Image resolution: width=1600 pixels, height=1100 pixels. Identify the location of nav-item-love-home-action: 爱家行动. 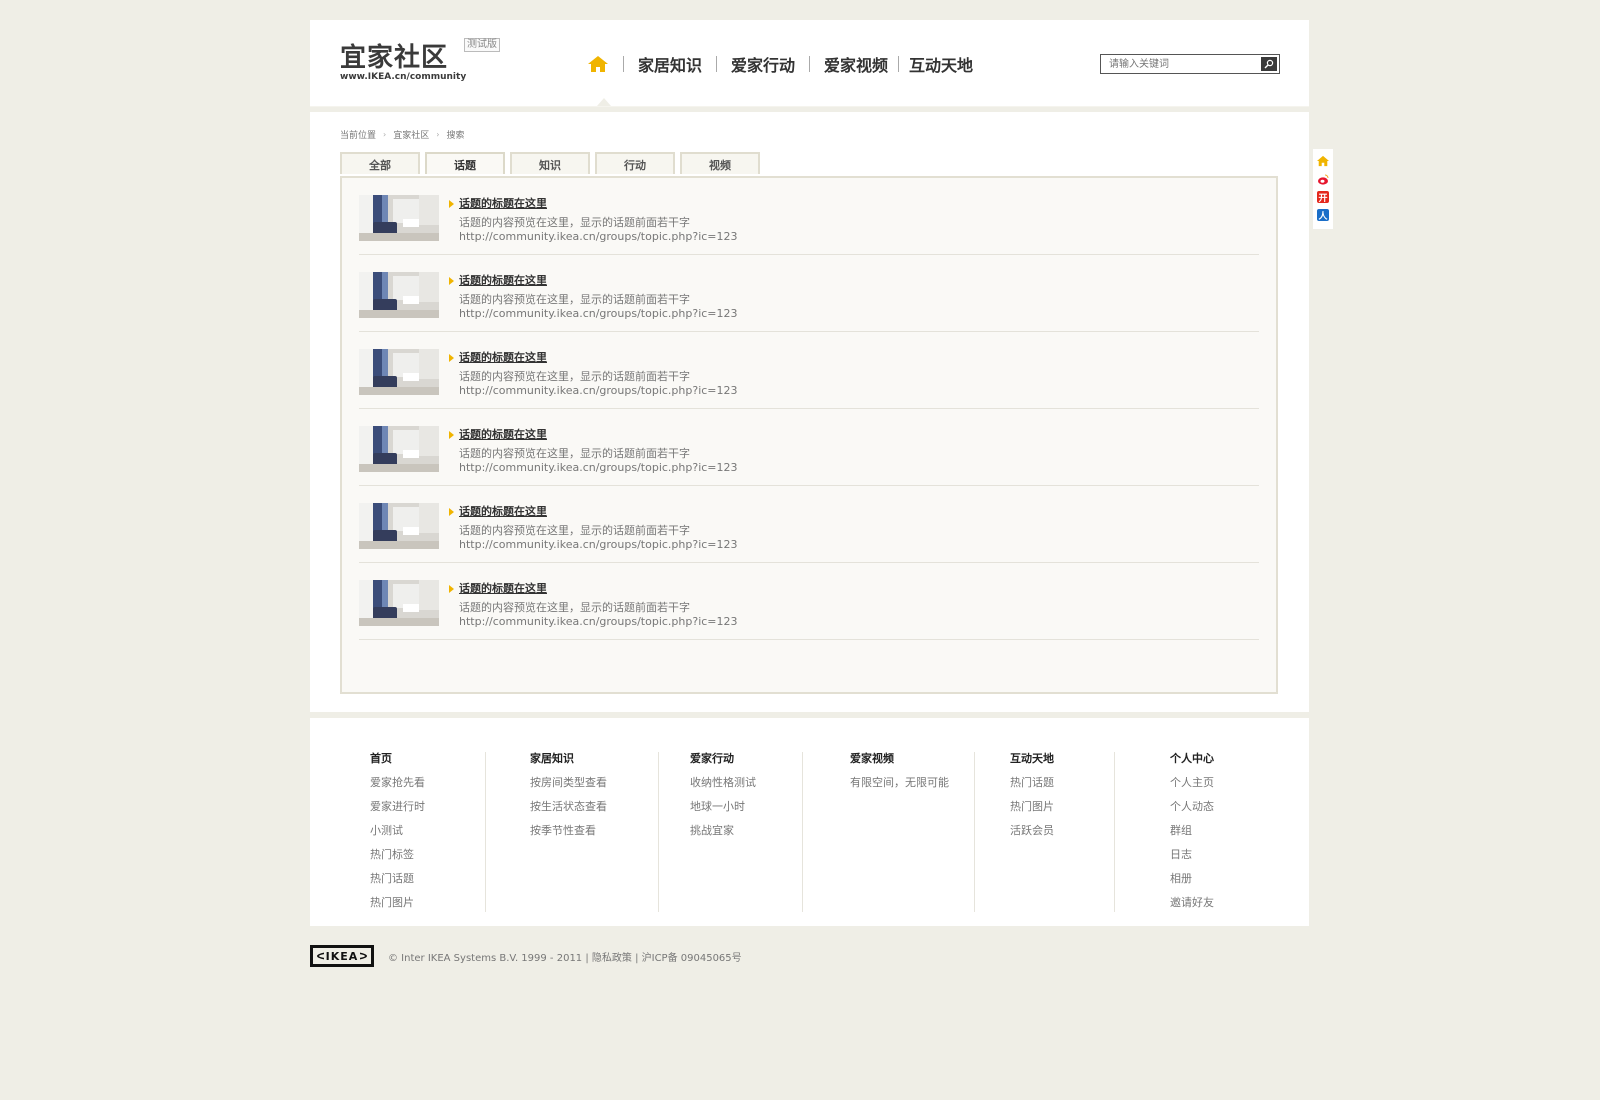
(763, 64).